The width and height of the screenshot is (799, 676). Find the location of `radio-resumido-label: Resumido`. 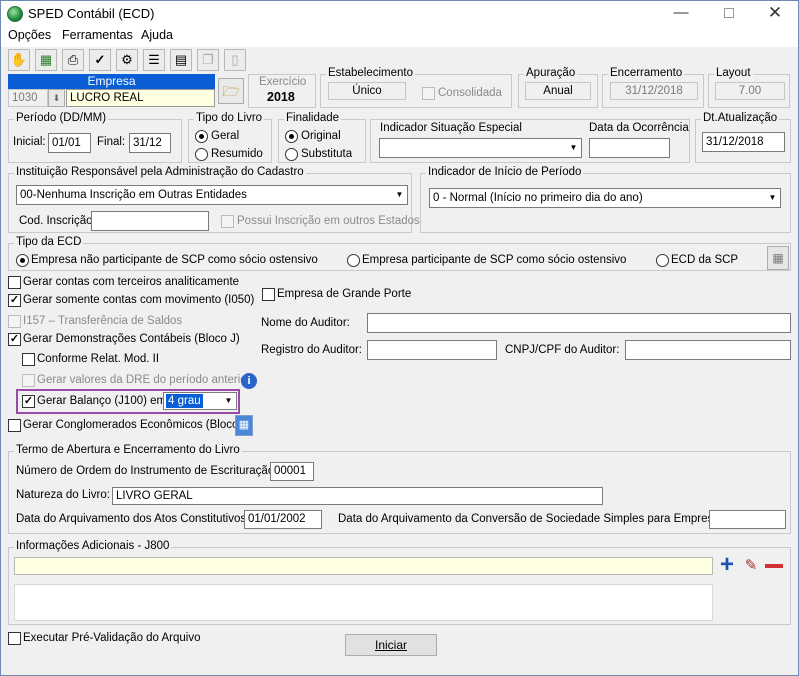

radio-resumido-label: Resumido is located at coordinates (237, 154).